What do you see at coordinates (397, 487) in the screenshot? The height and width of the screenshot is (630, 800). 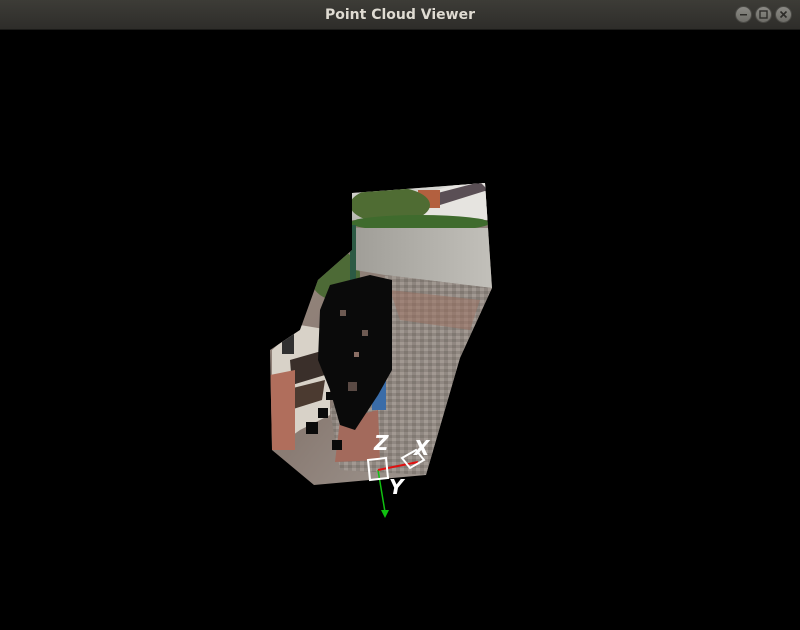 I see `y-axis-label: Y` at bounding box center [397, 487].